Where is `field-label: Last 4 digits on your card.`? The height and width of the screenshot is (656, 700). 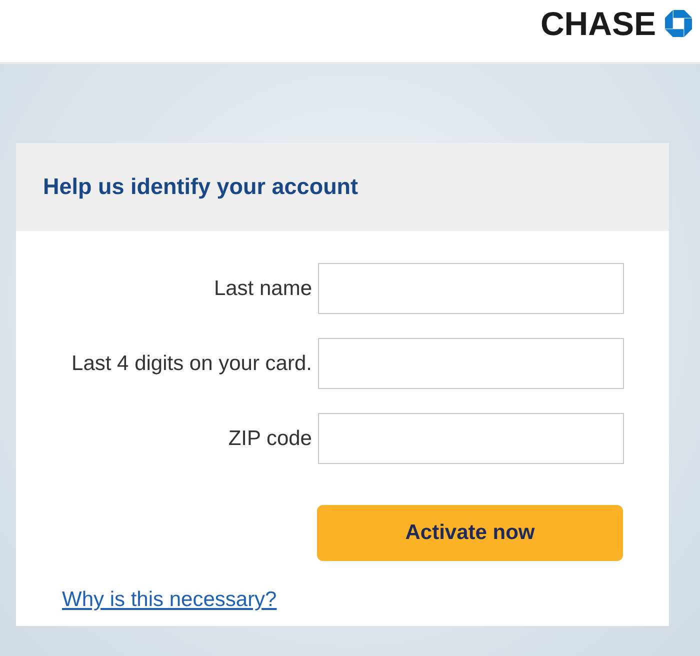
field-label: Last 4 digits on your card. is located at coordinates (191, 364).